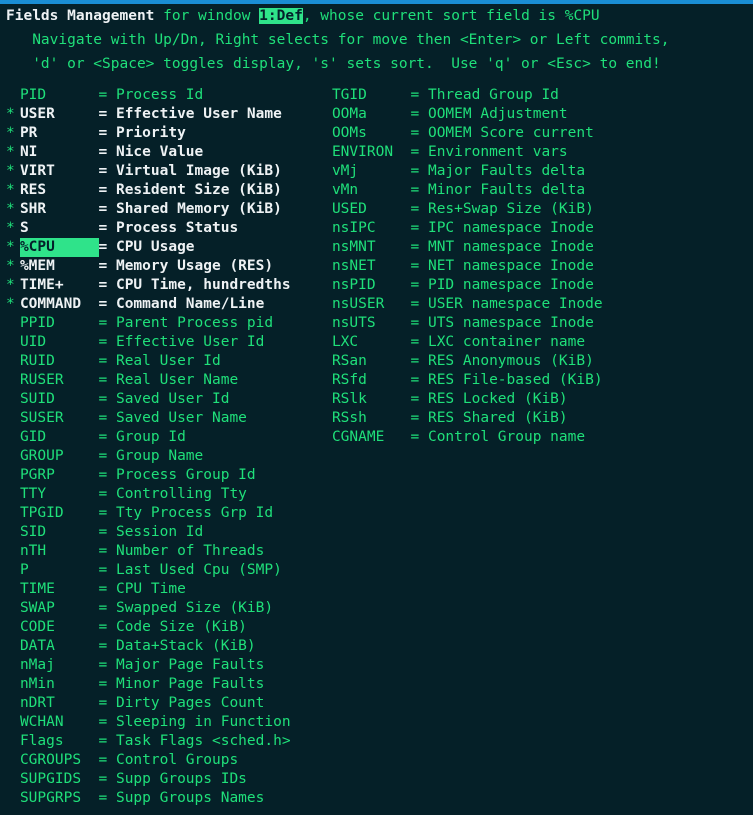 The height and width of the screenshot is (815, 753). I want to click on field-row: TTY = Controlling Tty, so click(161, 494).